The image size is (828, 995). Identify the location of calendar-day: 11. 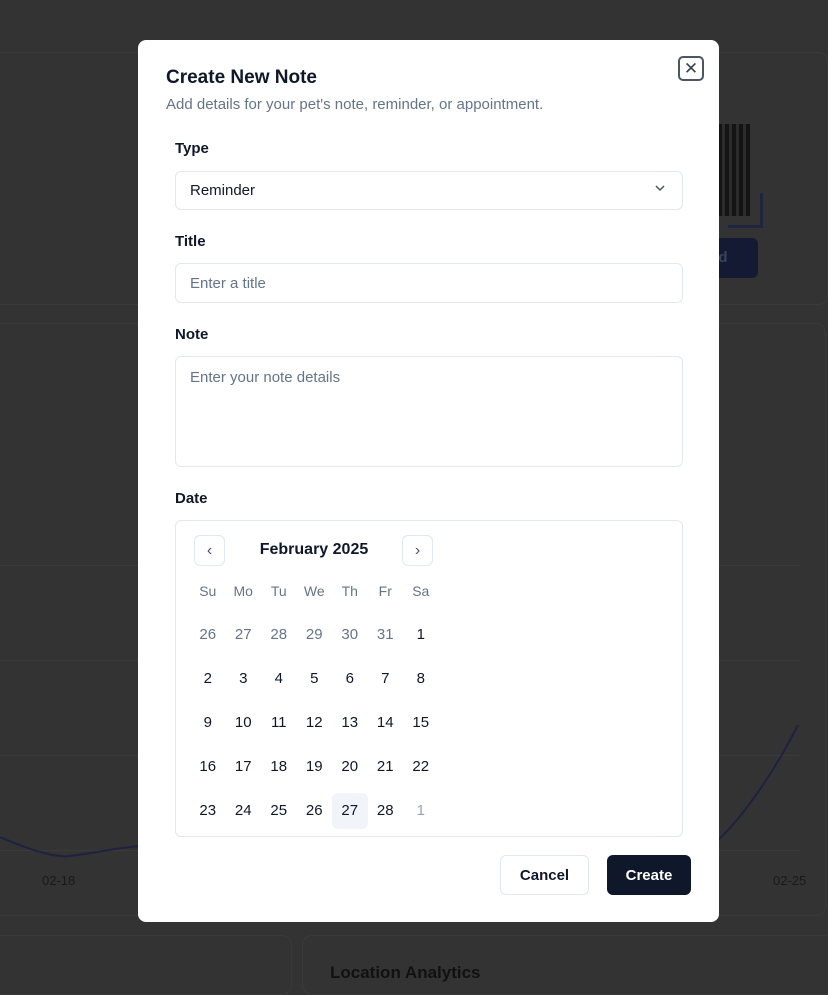
(279, 723).